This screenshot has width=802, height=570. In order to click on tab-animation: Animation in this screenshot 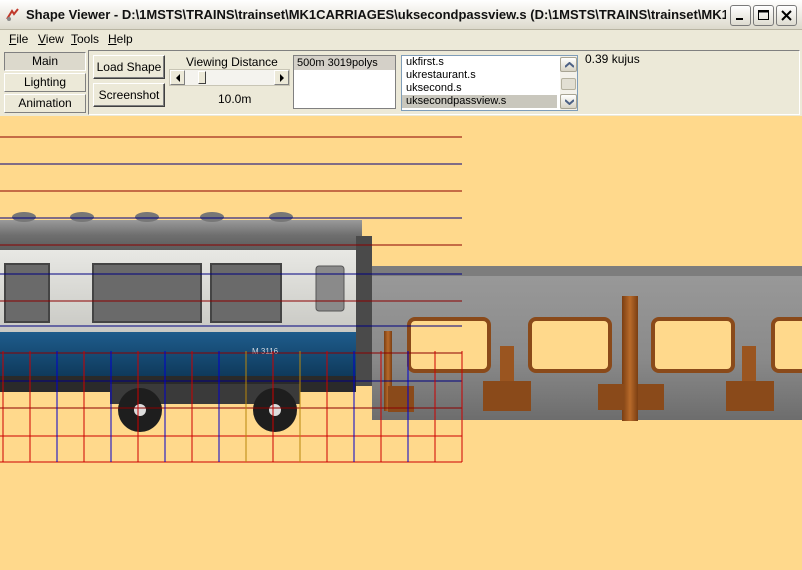, I will do `click(45, 103)`.